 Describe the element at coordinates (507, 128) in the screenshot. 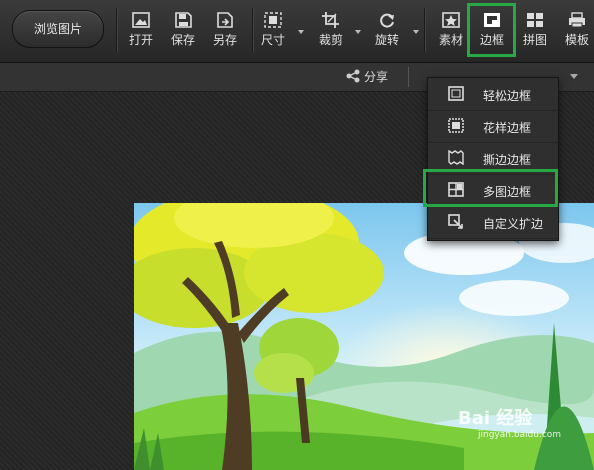

I see `menu-item-label: 花样边框` at that location.